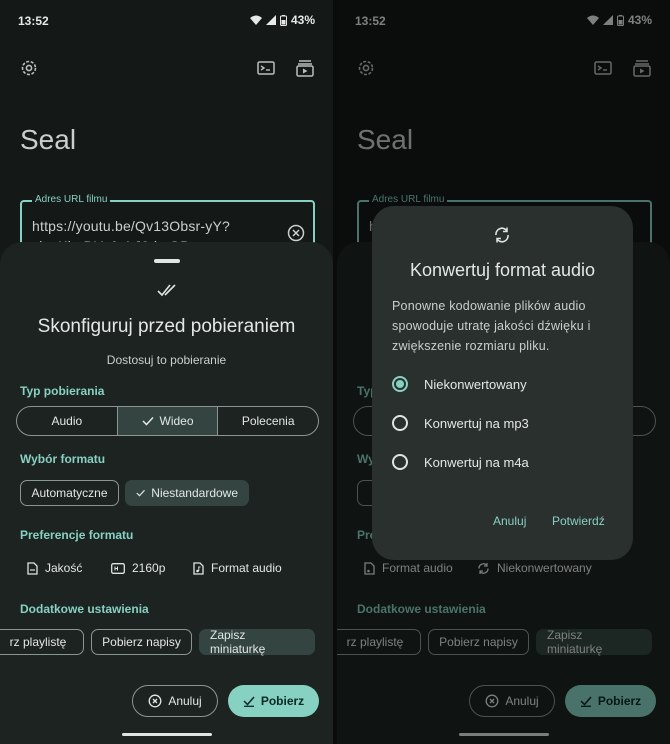 This screenshot has height=744, width=670. I want to click on dialog-cancel-button: Anuluj, so click(509, 521).